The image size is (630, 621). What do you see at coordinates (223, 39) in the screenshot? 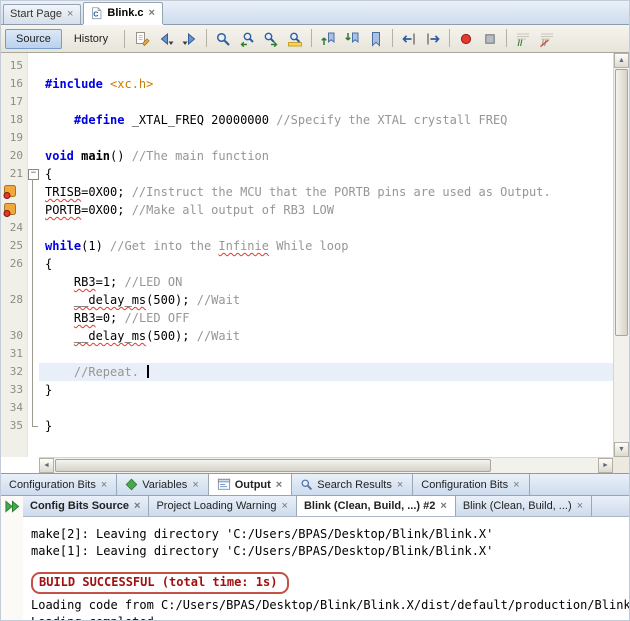
I see `find-selection-button` at bounding box center [223, 39].